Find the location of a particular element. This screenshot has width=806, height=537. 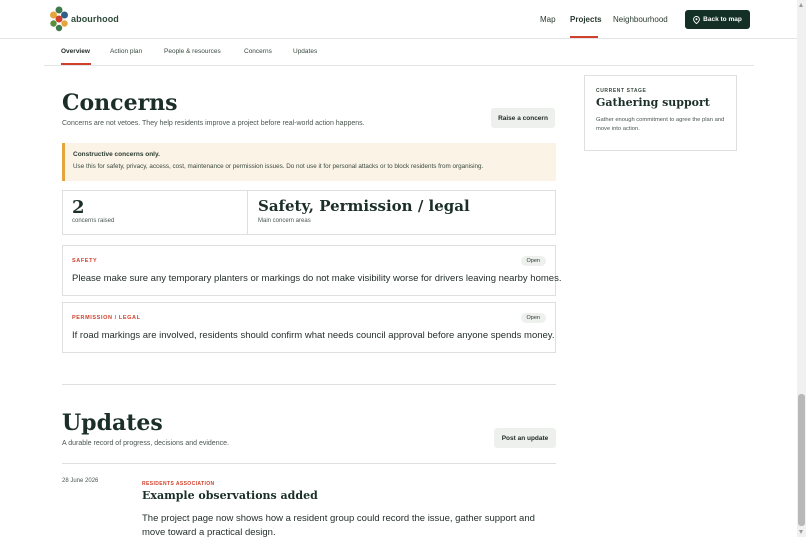

stats-divider is located at coordinates (247, 212).